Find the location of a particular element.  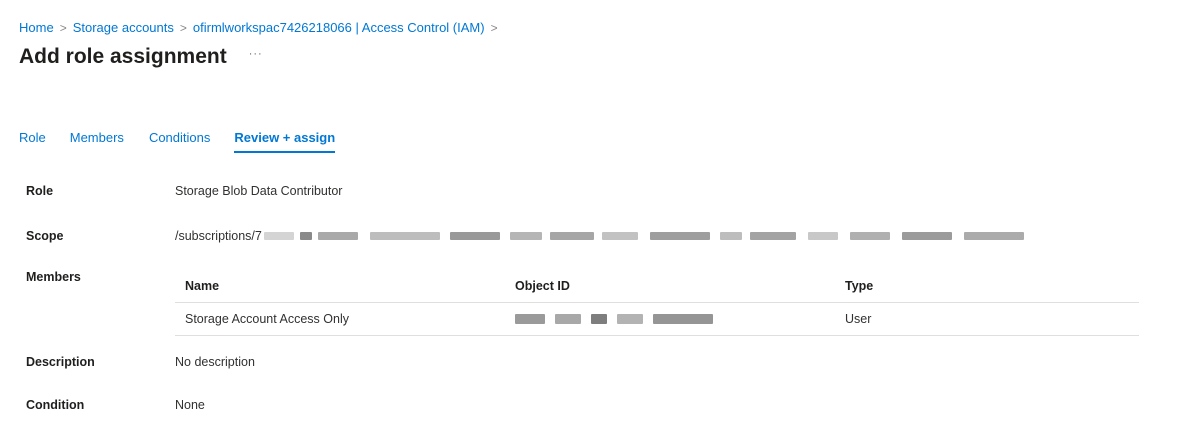

tab-members: Members is located at coordinates (97, 141).